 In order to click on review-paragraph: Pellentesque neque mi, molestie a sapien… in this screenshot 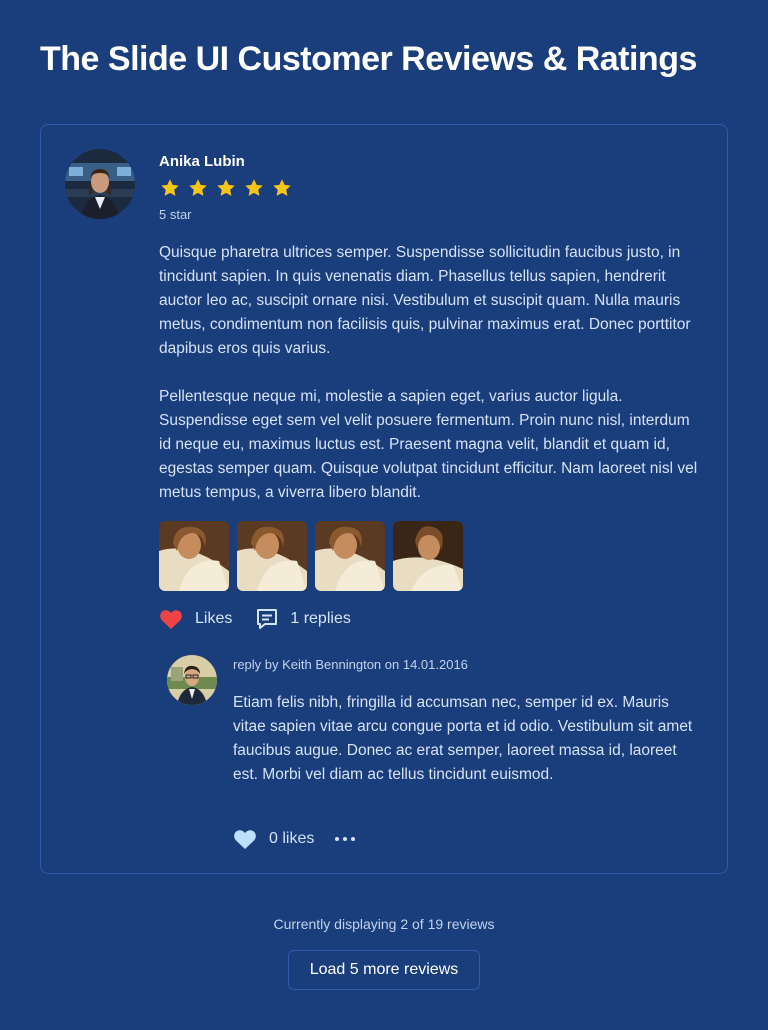, I will do `click(428, 444)`.